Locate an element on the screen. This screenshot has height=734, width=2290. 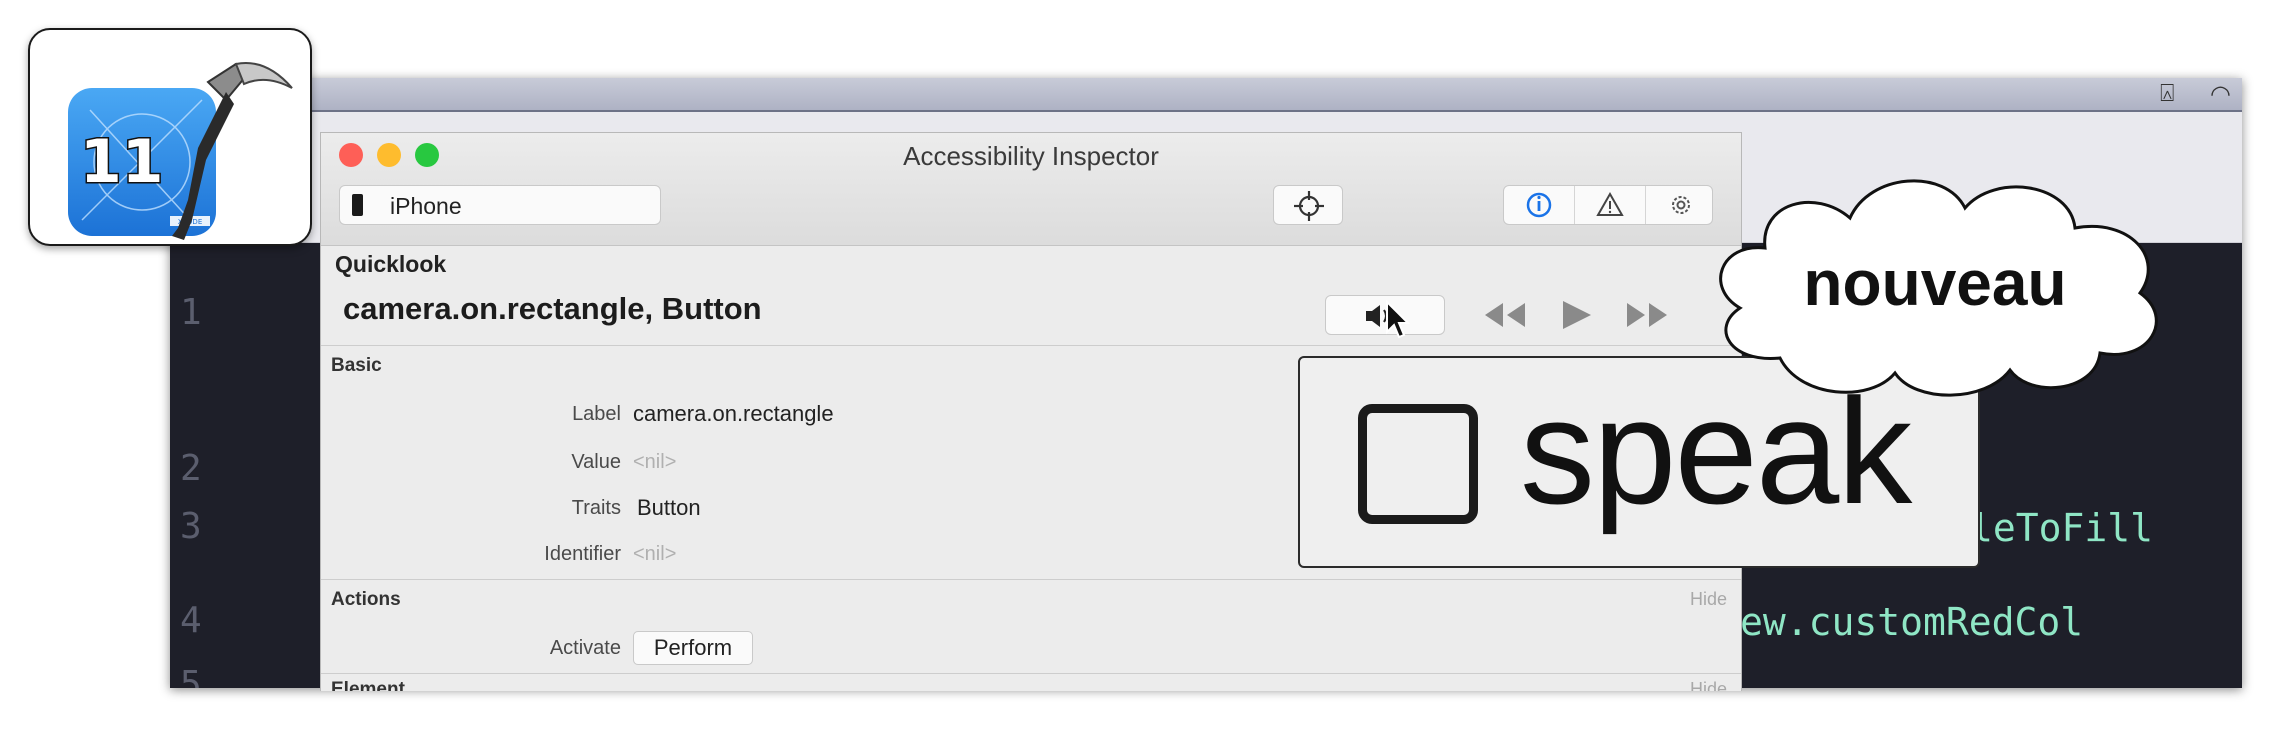
tab-audit is located at coordinates (1609, 205).